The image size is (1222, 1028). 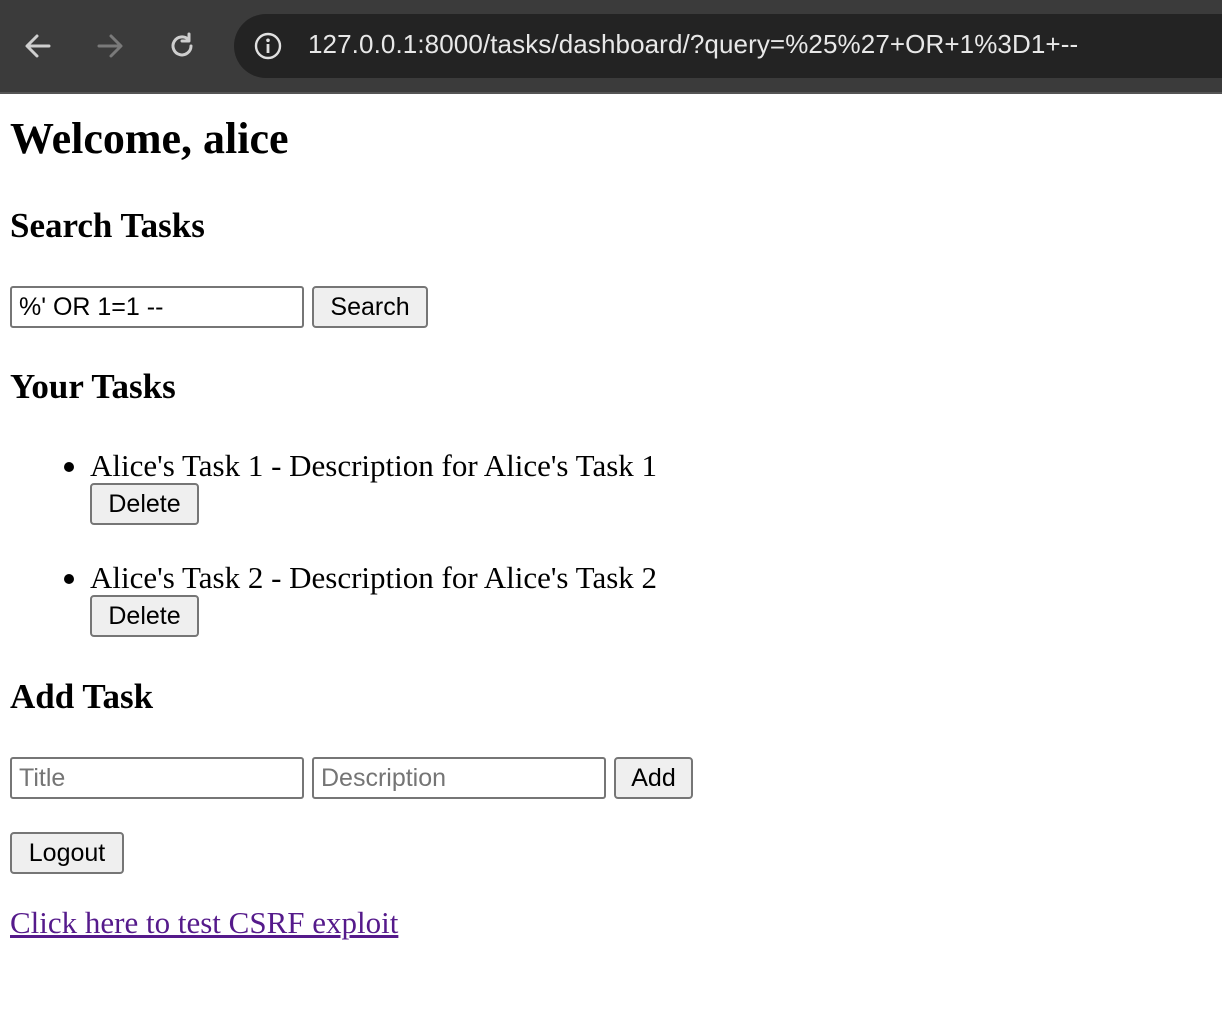 I want to click on toolbar-divider, so click(x=611, y=93).